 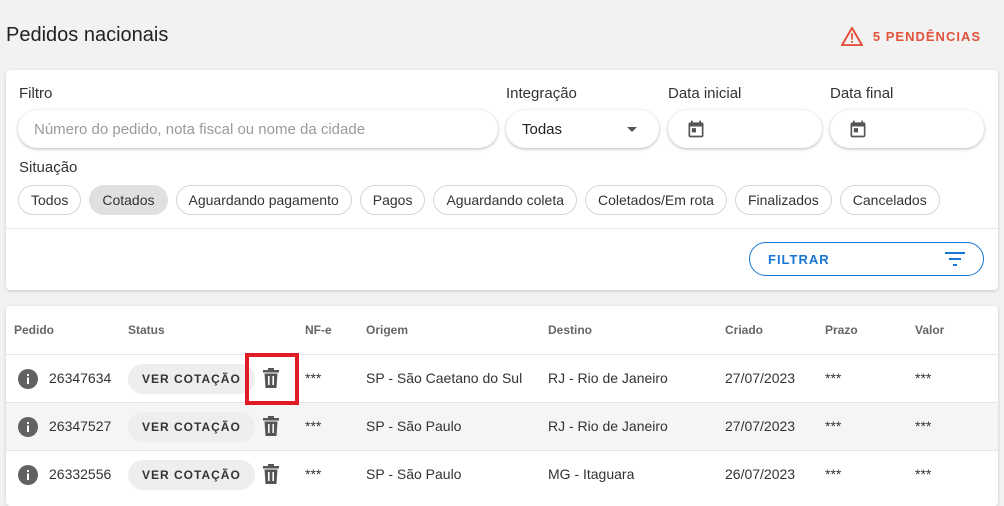 What do you see at coordinates (889, 200) in the screenshot?
I see `chip-cancelados: Cancelados` at bounding box center [889, 200].